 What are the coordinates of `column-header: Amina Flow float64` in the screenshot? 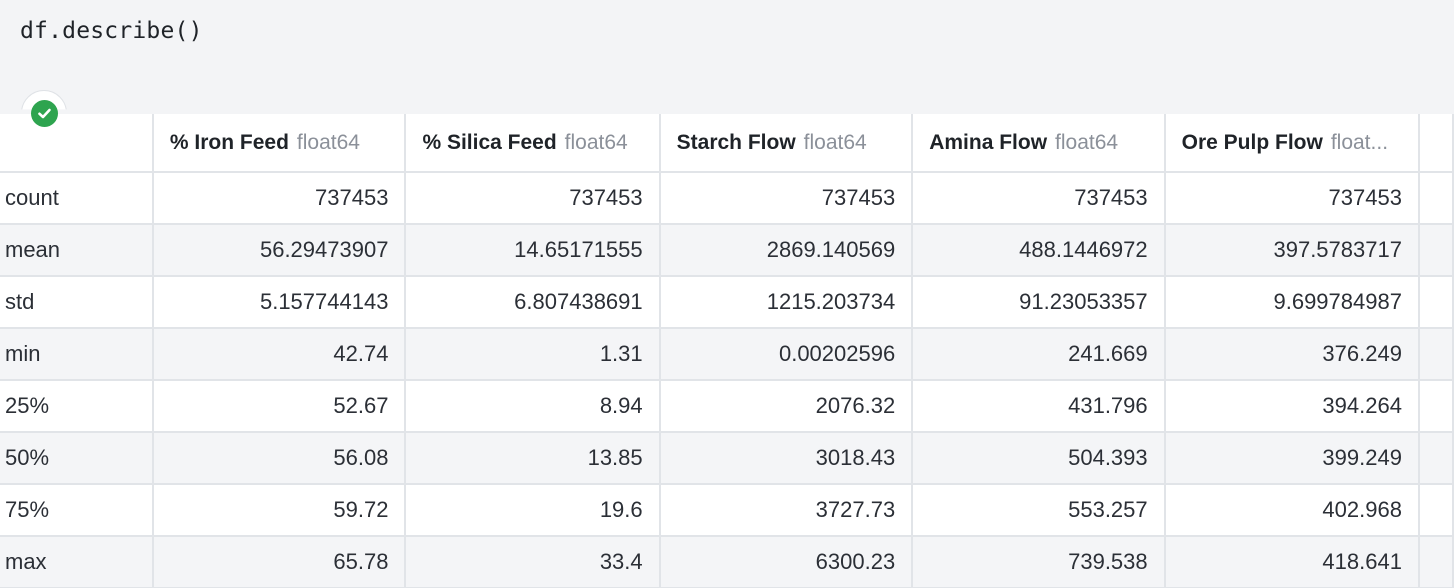 It's located at (1039, 143).